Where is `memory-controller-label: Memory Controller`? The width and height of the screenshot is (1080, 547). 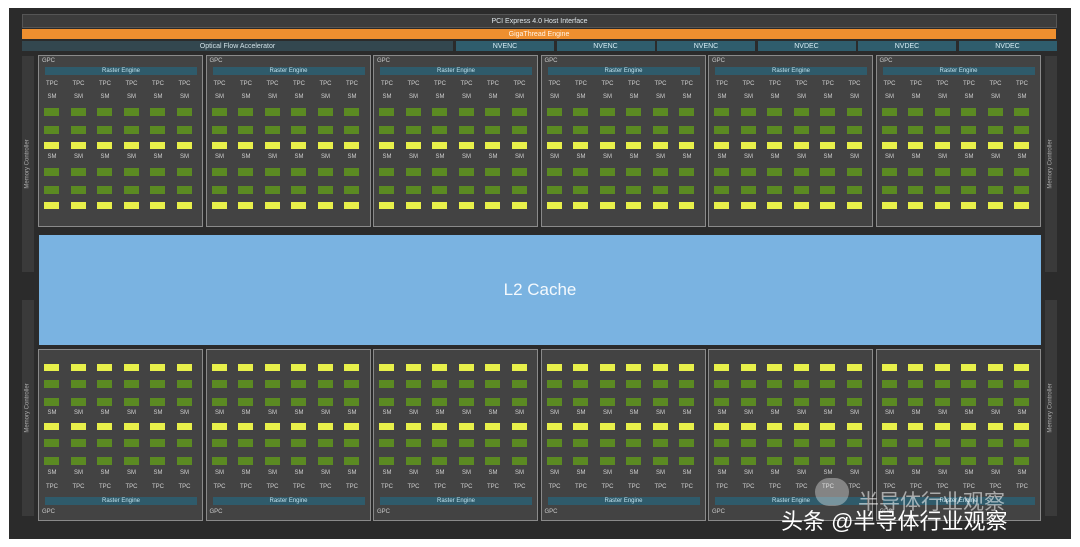
memory-controller-label: Memory Controller is located at coordinates (1051, 164).